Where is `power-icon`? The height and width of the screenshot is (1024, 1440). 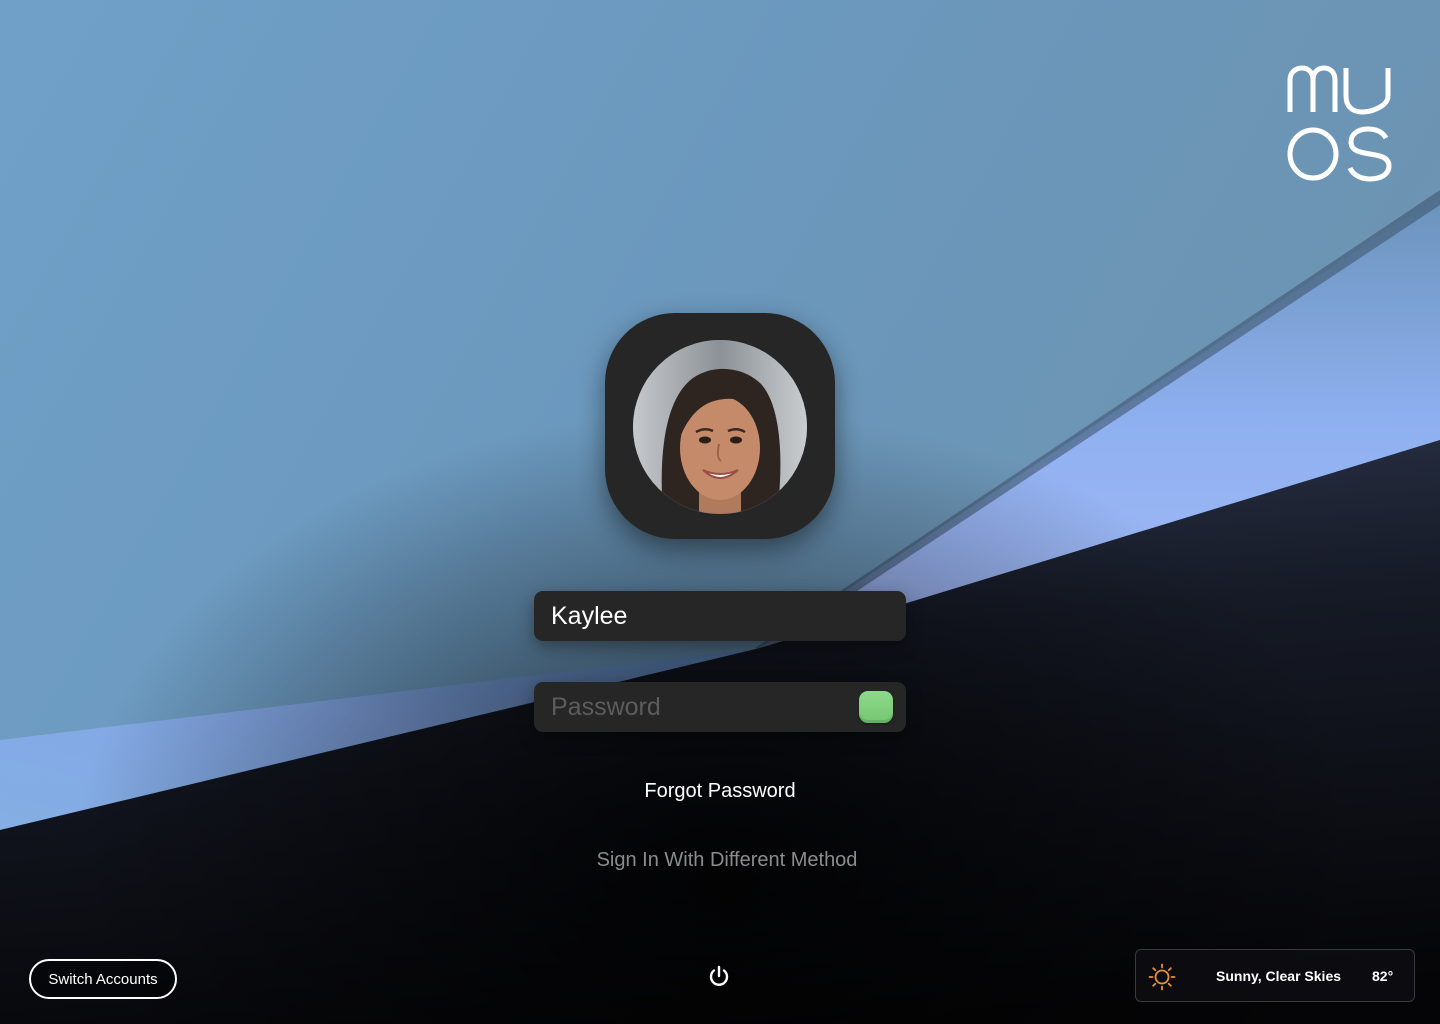 power-icon is located at coordinates (719, 975).